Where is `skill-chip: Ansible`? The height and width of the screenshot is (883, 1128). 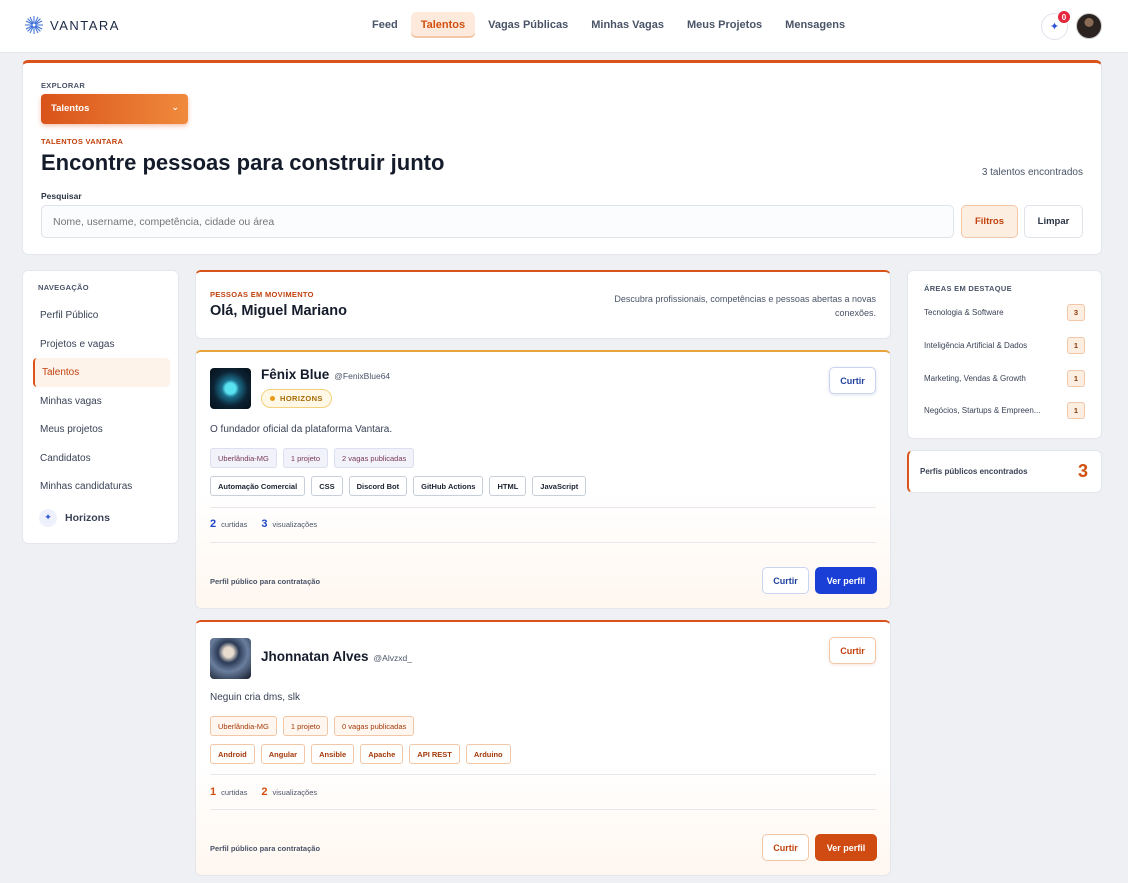 skill-chip: Ansible is located at coordinates (333, 754).